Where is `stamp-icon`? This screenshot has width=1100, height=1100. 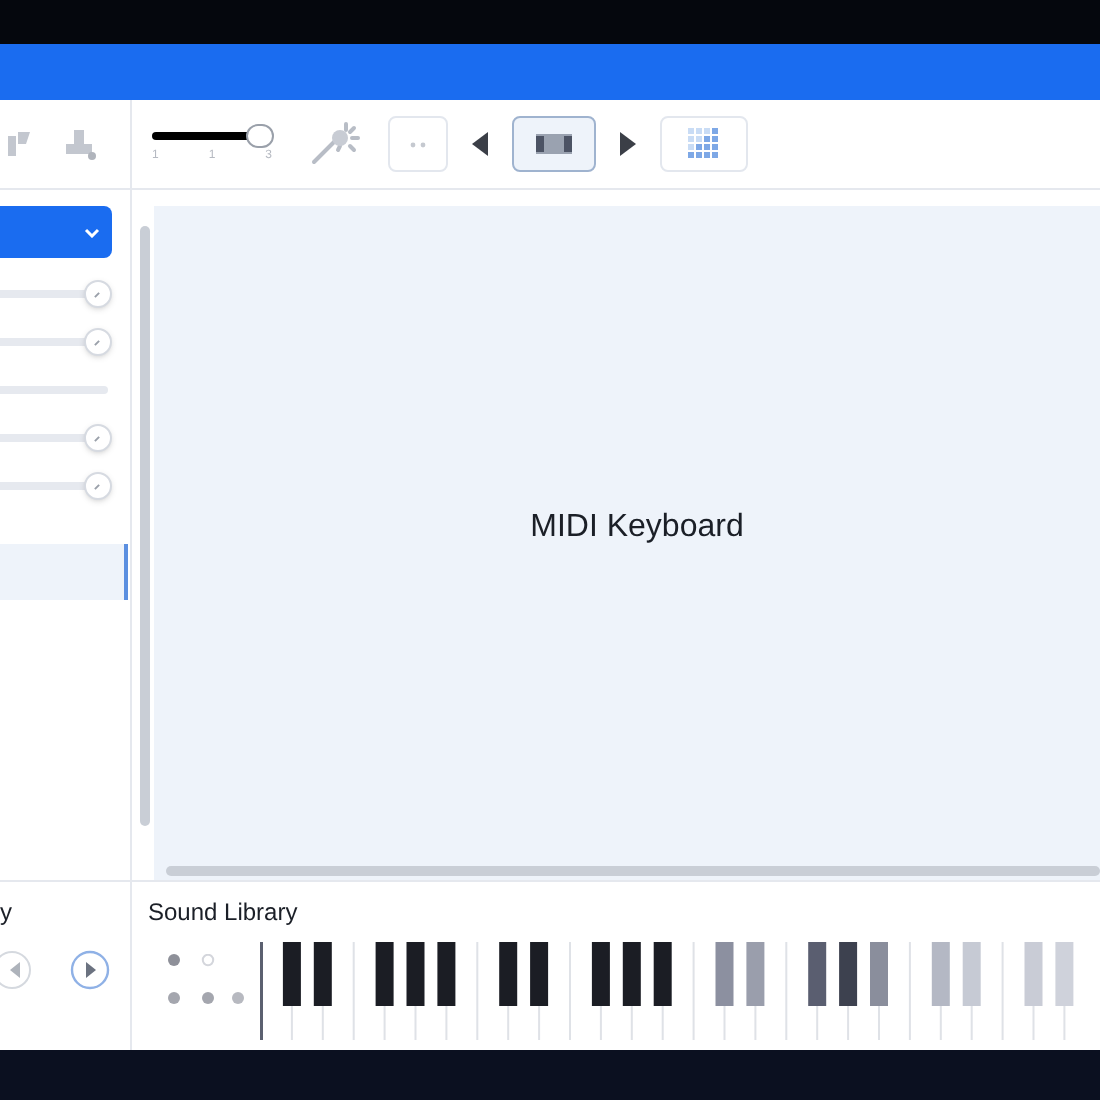 stamp-icon is located at coordinates (80, 144).